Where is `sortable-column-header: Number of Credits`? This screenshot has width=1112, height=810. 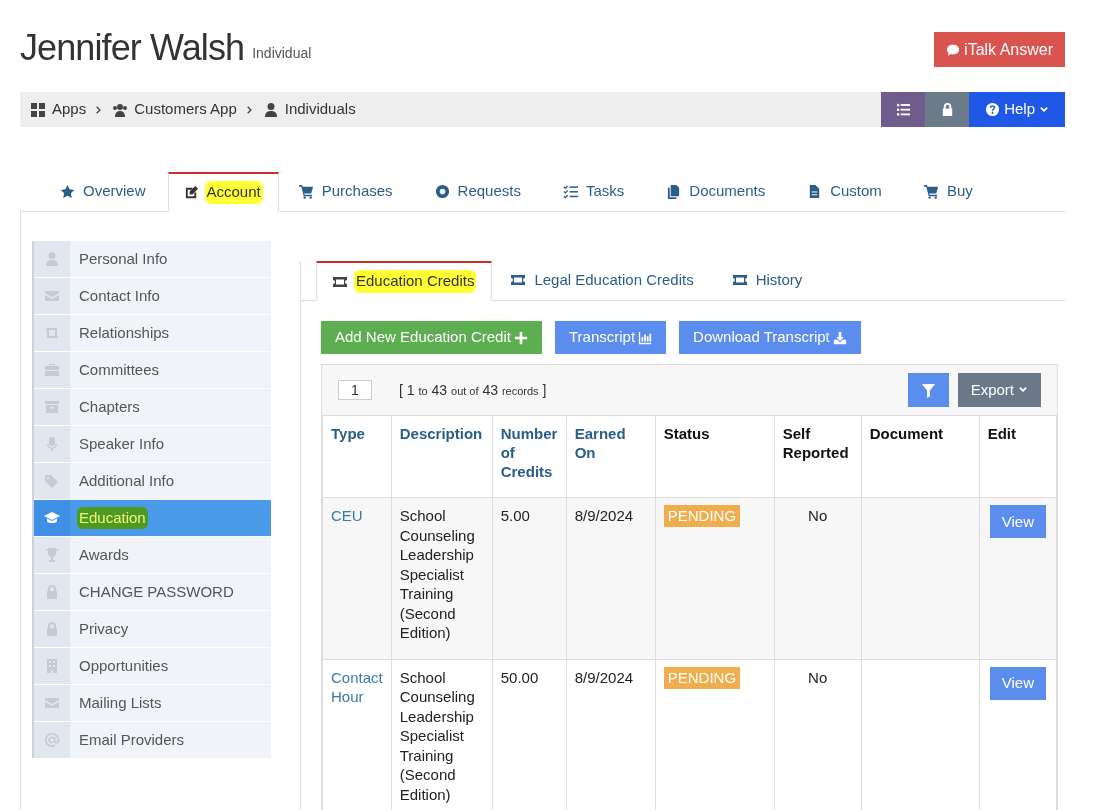
sortable-column-header: Number of Credits is located at coordinates (529, 456).